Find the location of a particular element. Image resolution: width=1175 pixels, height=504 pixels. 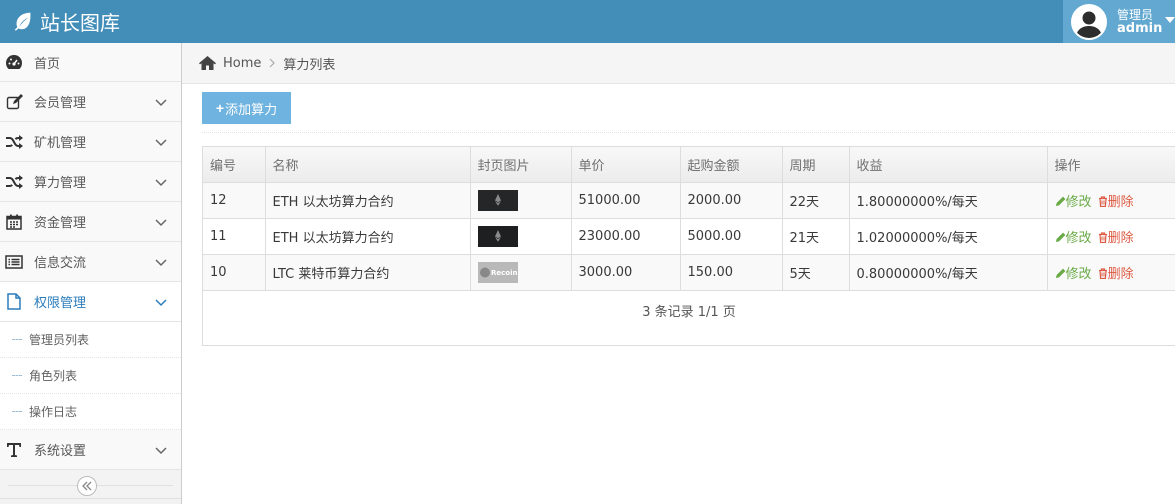

cell-period: 21天 is located at coordinates (816, 236).